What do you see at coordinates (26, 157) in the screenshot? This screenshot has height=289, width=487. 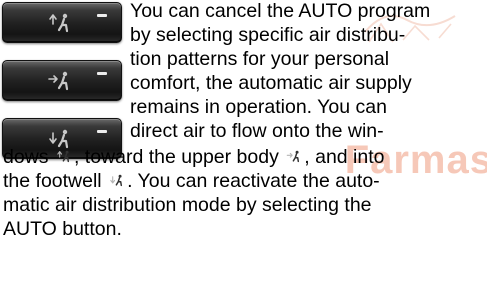 I see `text-fragment: dows` at bounding box center [26, 157].